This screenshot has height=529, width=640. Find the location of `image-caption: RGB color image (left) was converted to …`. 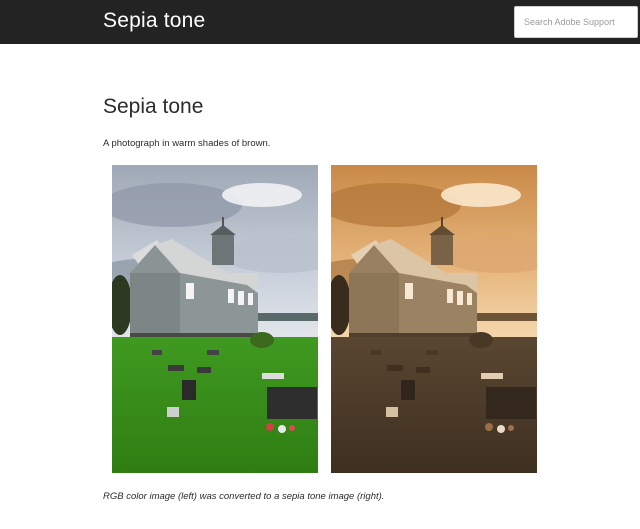

image-caption: RGB color image (left) was converted to … is located at coordinates (244, 496).